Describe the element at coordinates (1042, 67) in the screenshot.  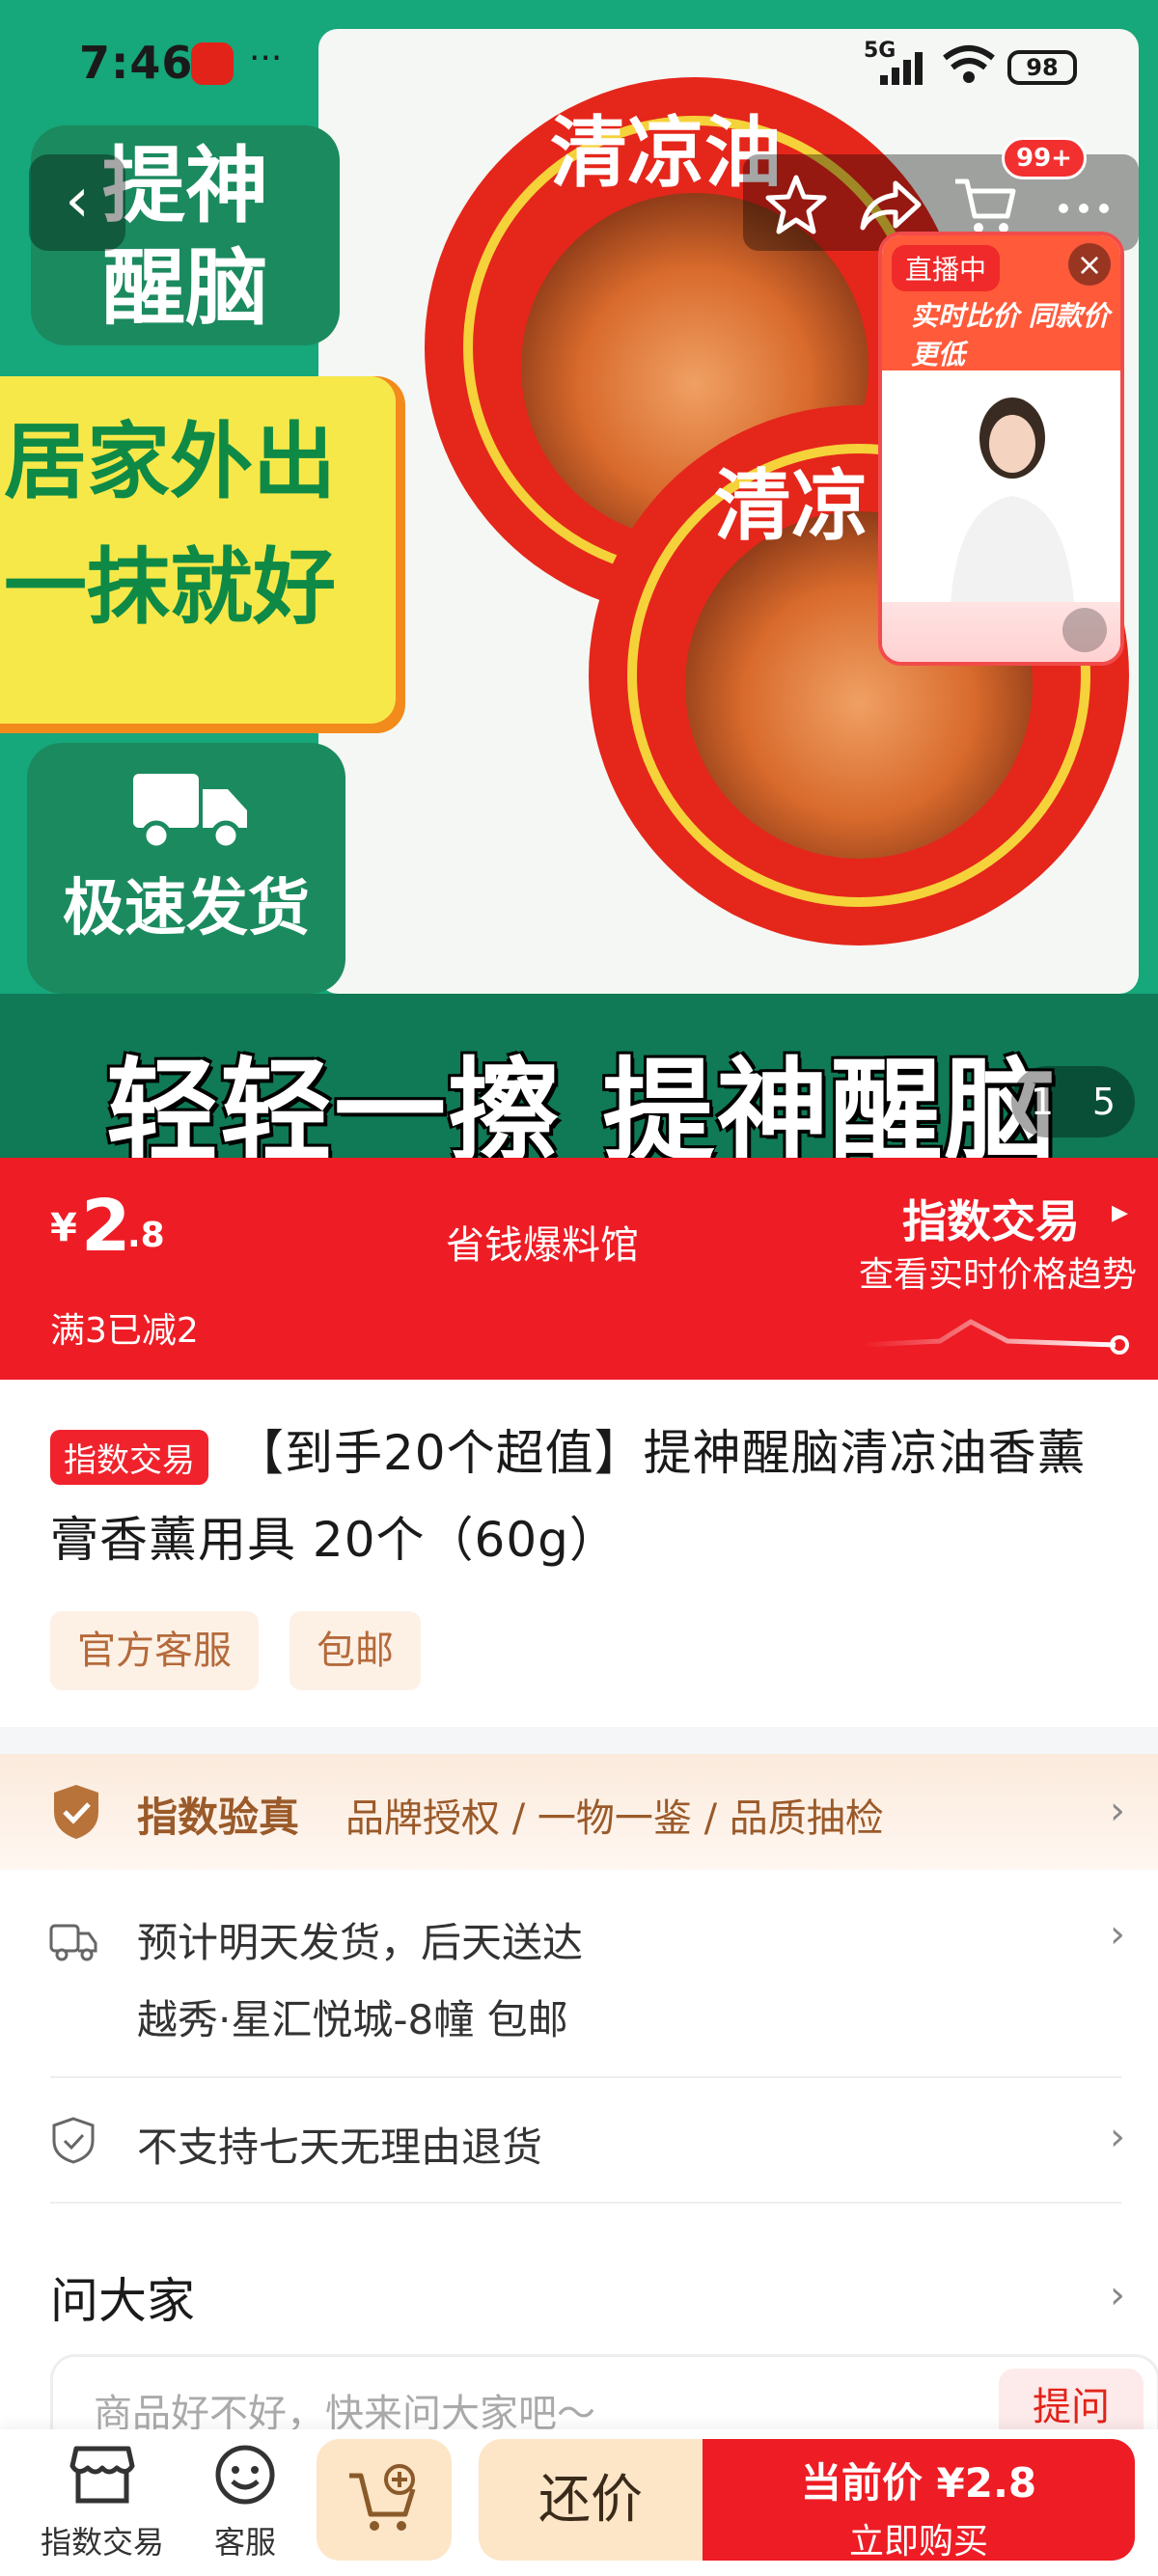
I see `battery-indicator: 98` at that location.